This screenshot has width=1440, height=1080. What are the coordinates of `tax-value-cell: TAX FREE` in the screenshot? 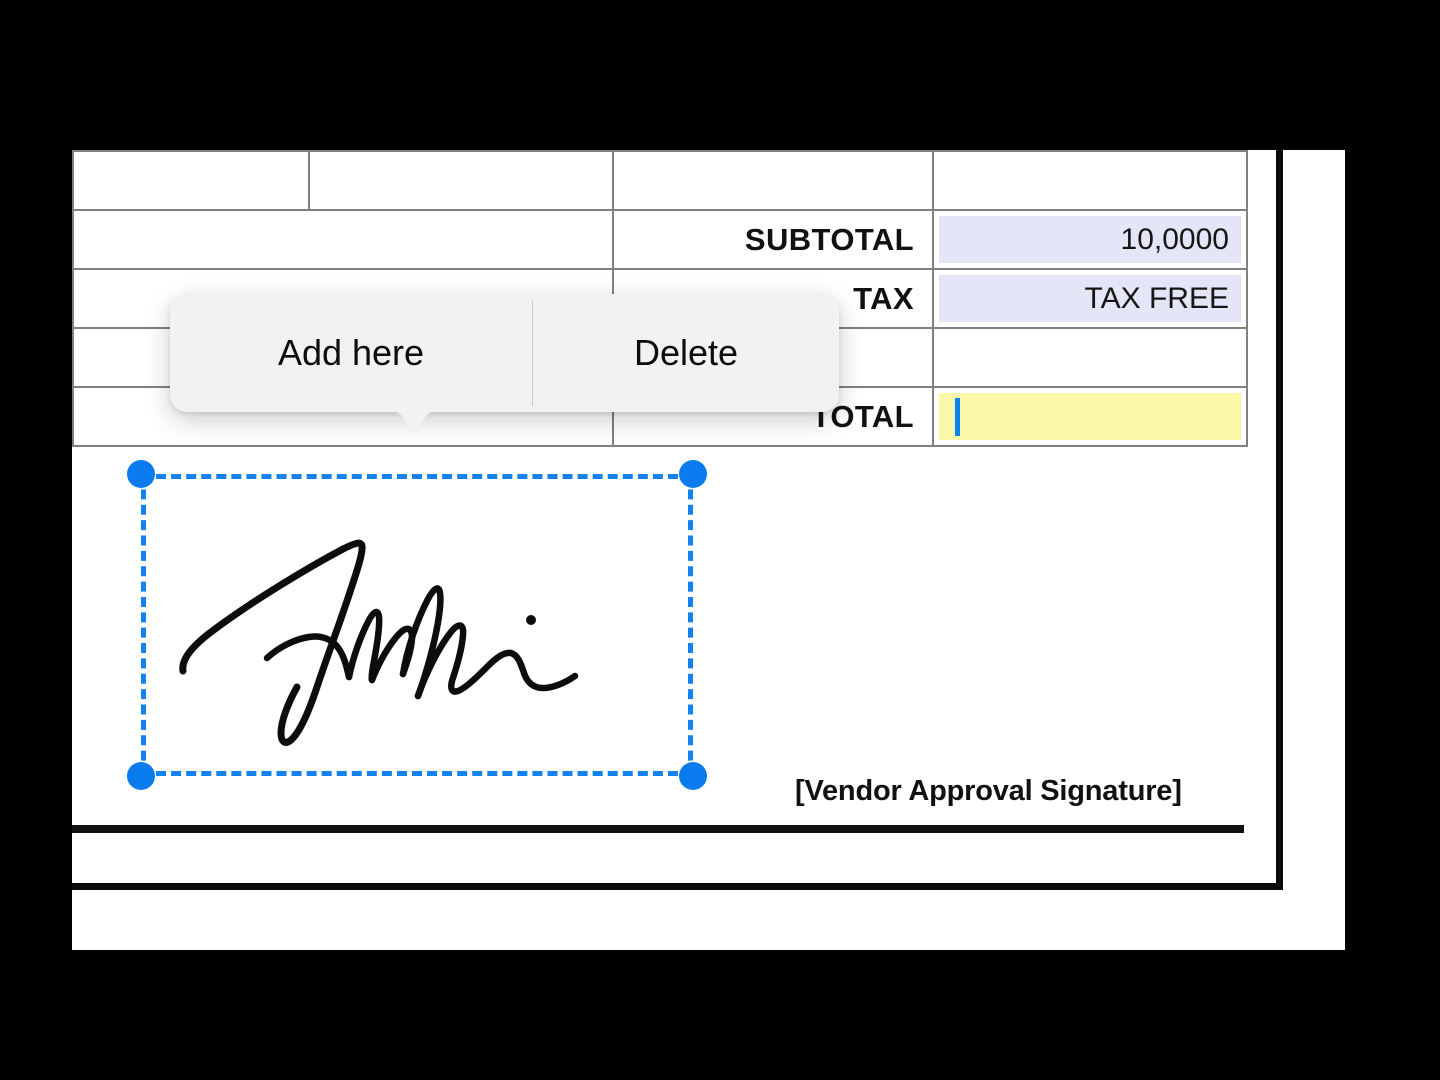 It's located at (1090, 298).